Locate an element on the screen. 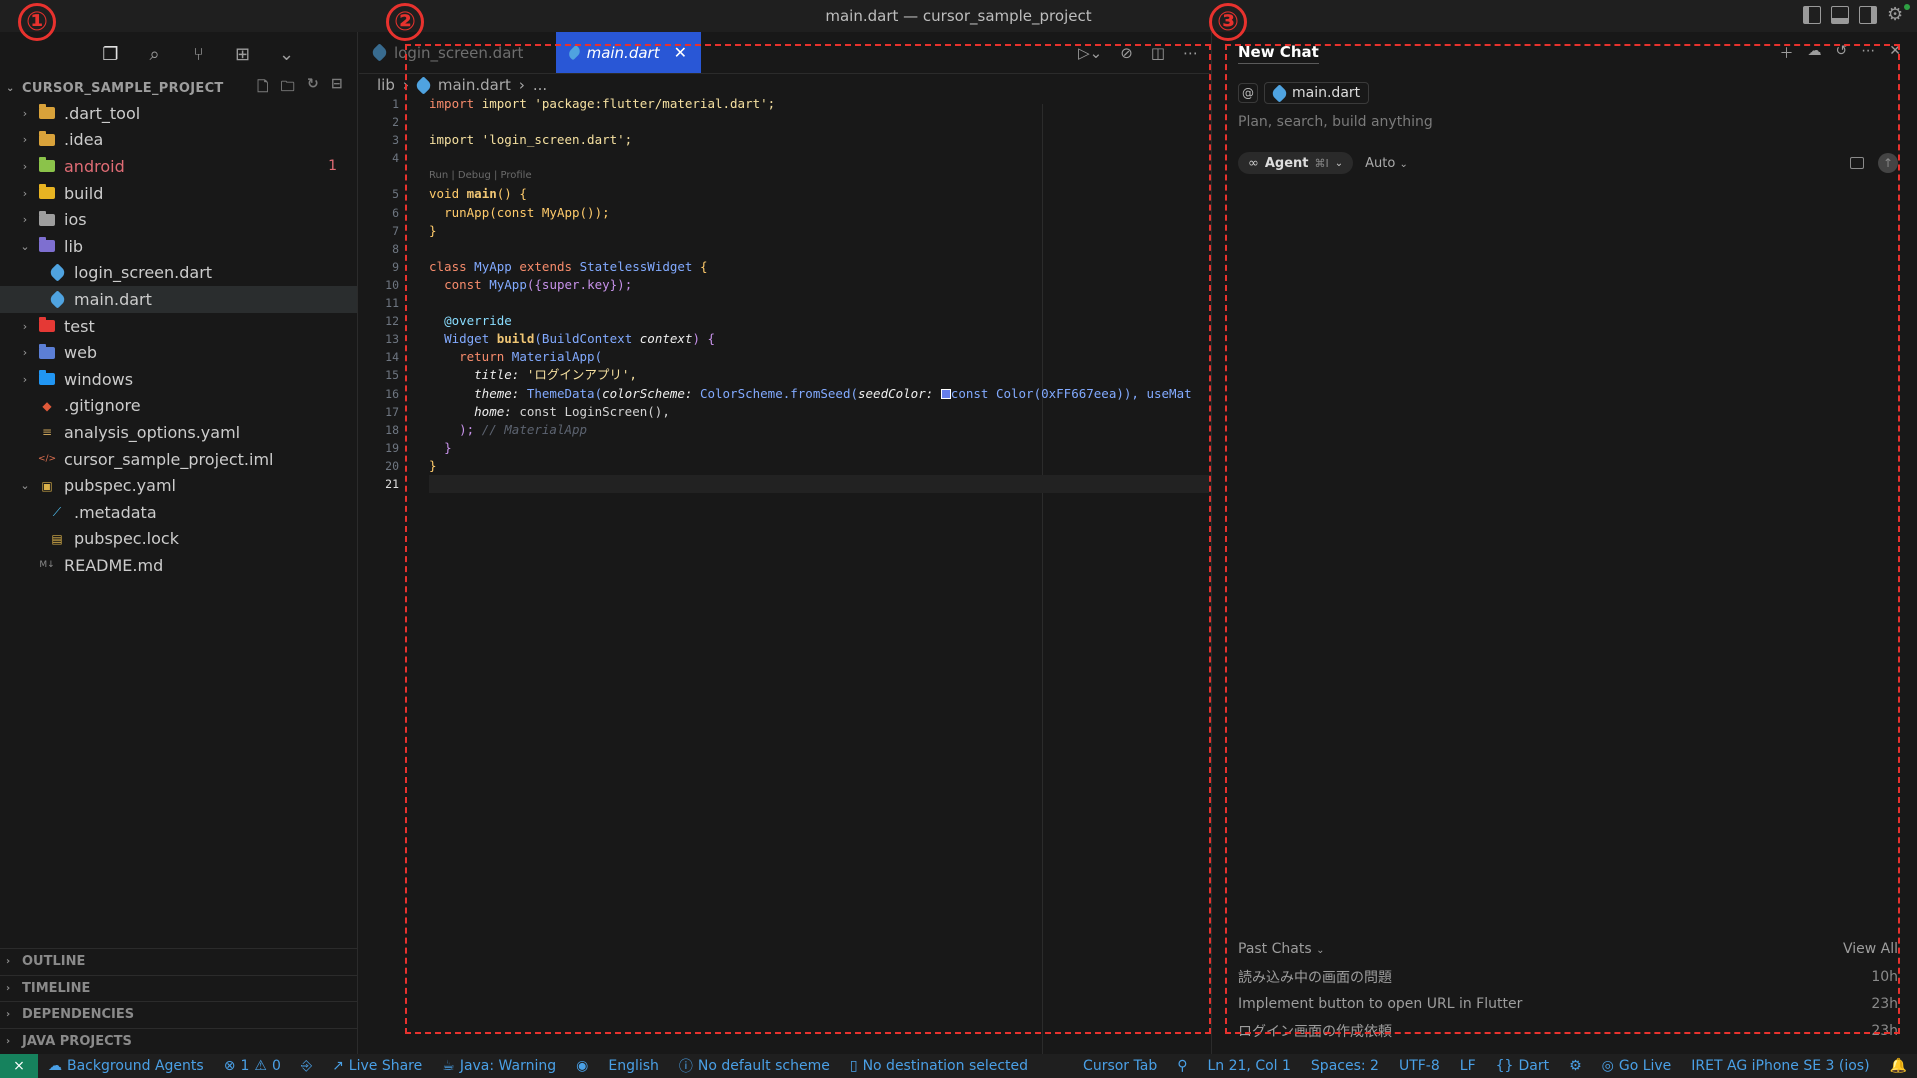 This screenshot has height=1078, width=1917. explorer-files-icon: ❐ is located at coordinates (111, 54).